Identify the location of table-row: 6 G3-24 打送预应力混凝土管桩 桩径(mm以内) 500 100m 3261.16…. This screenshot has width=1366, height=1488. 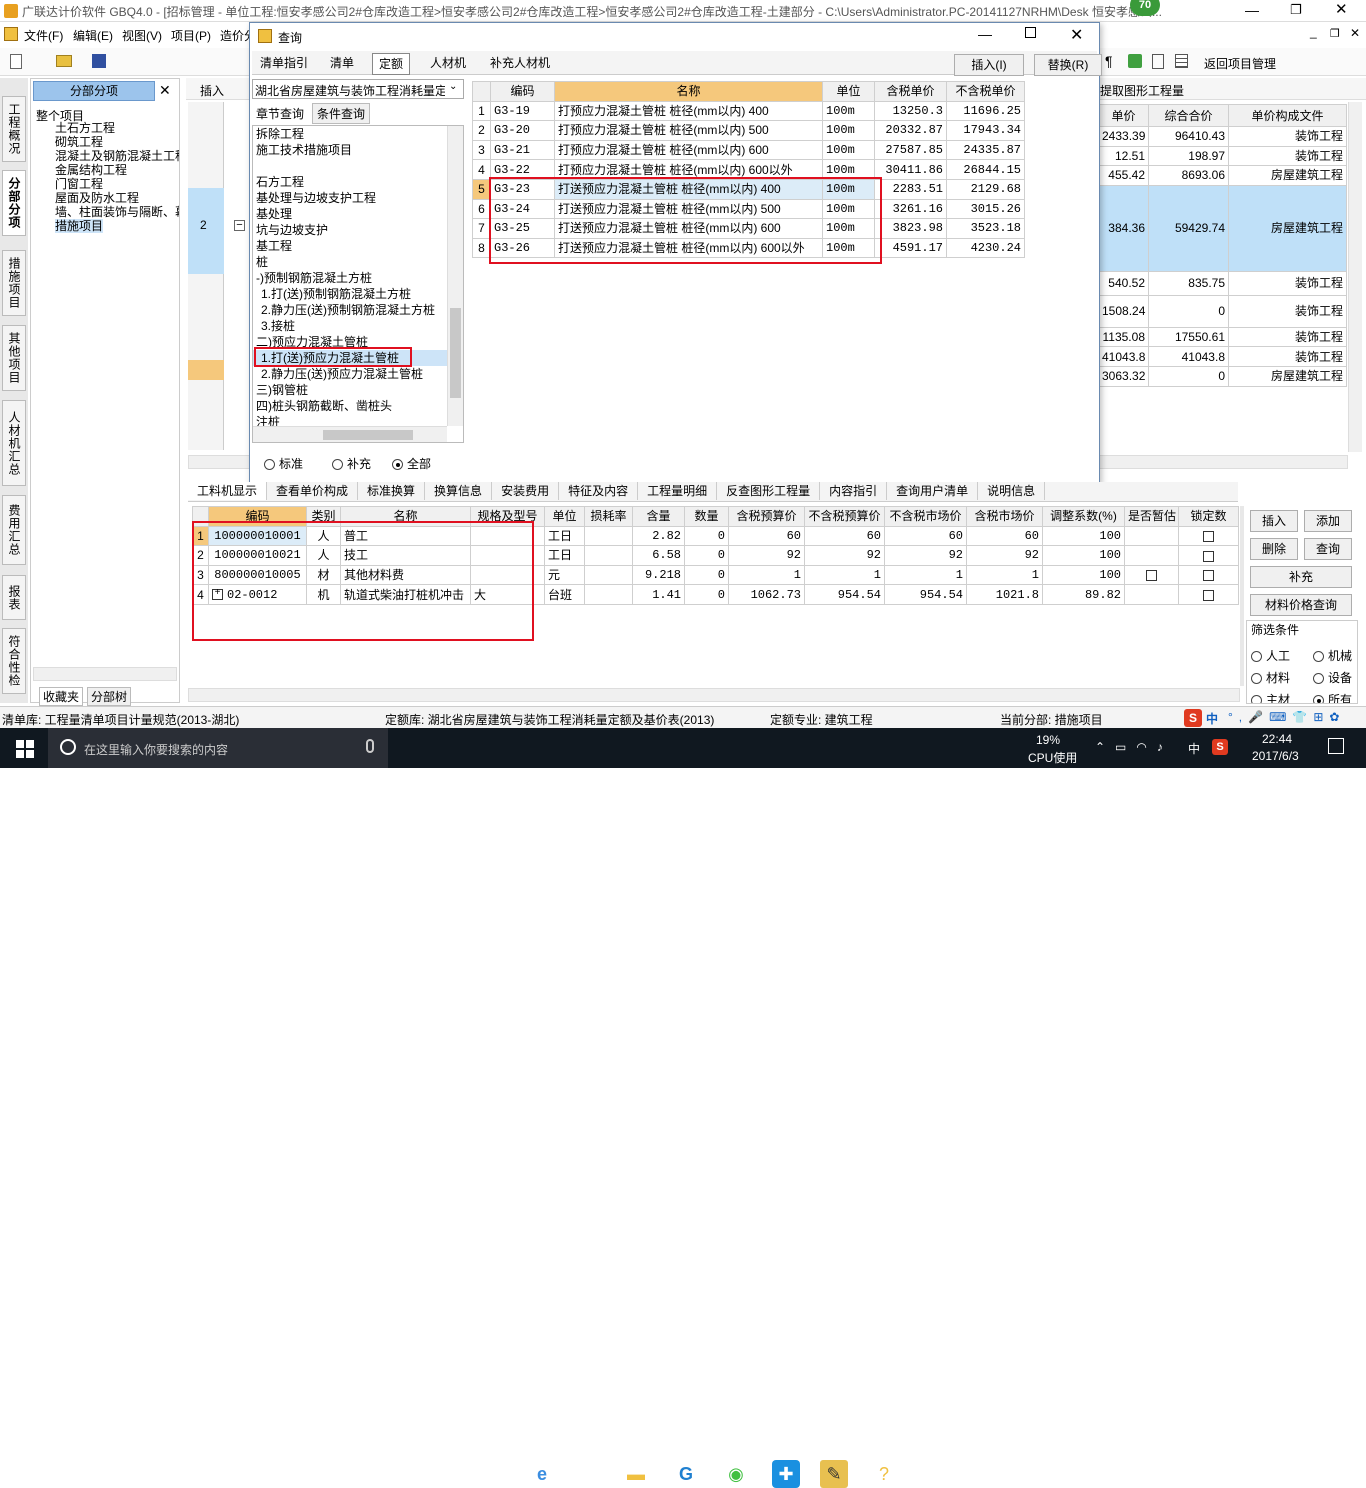
(748, 209).